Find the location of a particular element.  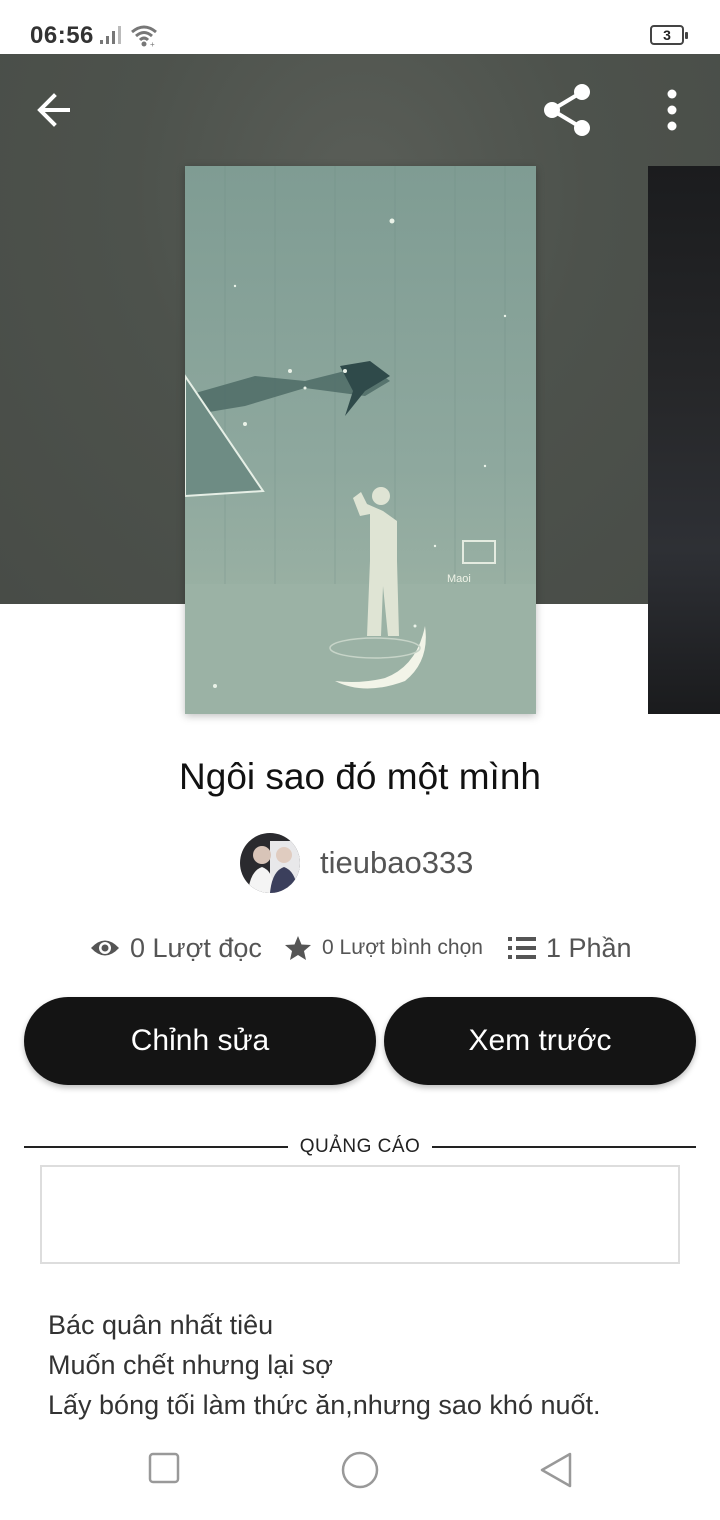

home-icon is located at coordinates (360, 1470).